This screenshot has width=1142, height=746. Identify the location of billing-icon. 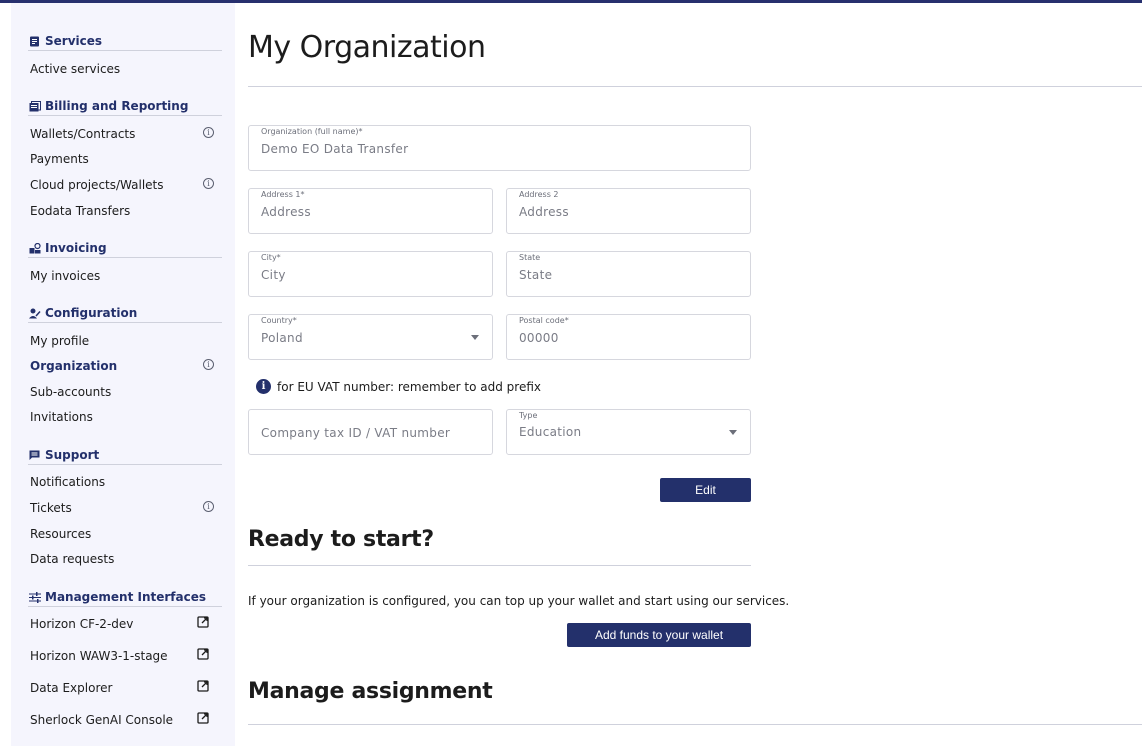
(34, 106).